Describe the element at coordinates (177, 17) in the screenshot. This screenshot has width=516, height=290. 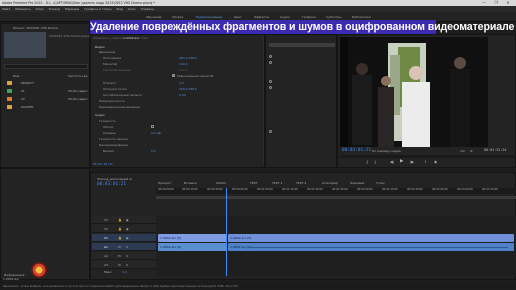
I see `workspace-assembly: Сборка` at that location.